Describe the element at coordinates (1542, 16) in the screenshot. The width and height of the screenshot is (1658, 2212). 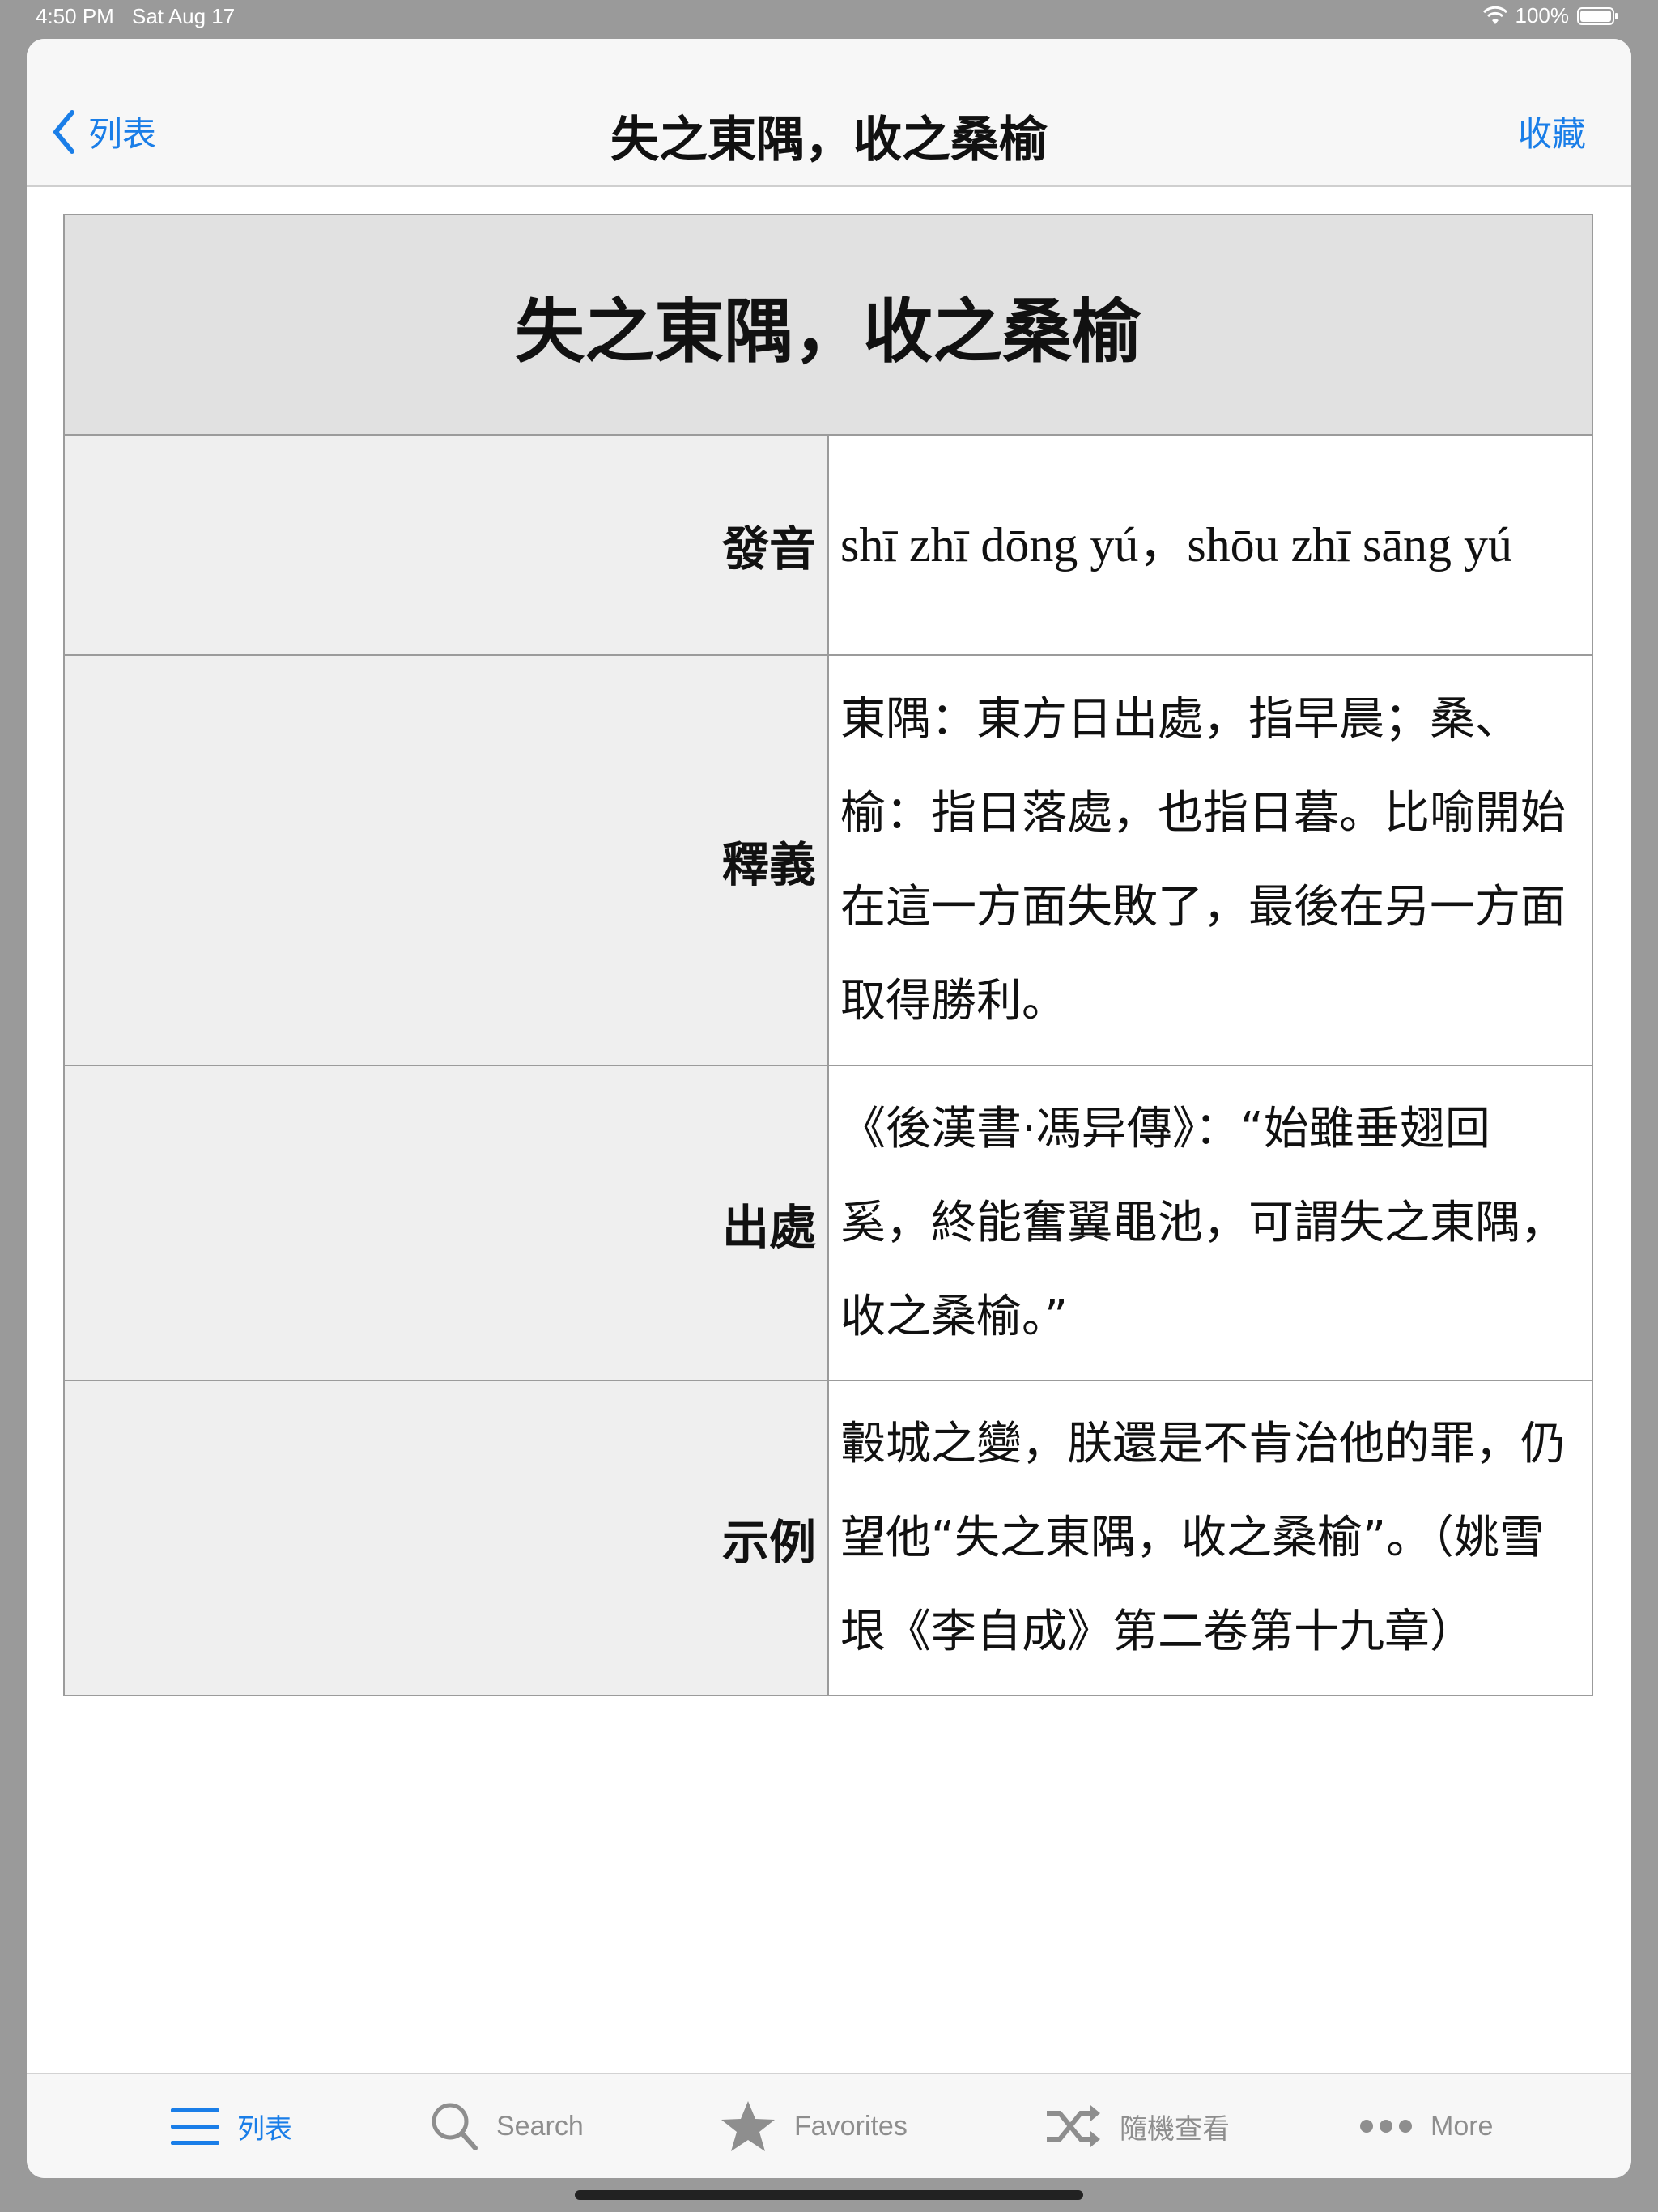
I see `battery-percent: 100%` at that location.